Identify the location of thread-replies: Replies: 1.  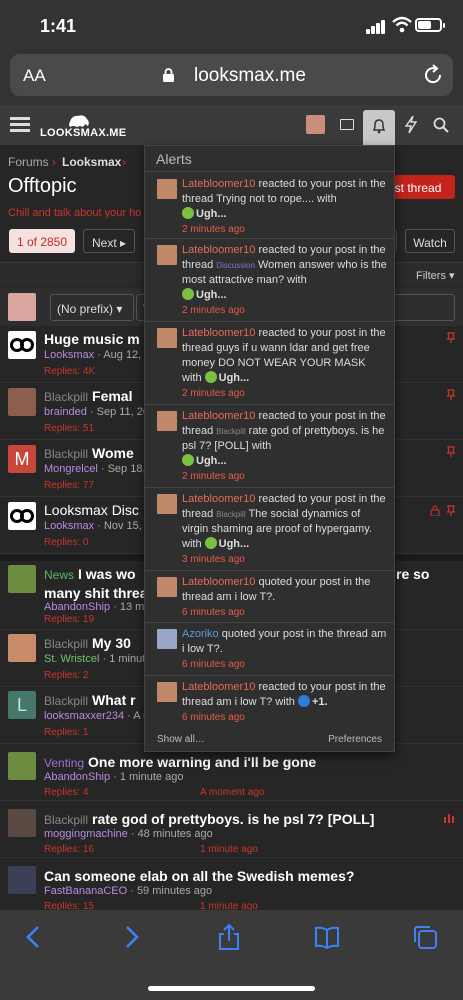
(66, 732).